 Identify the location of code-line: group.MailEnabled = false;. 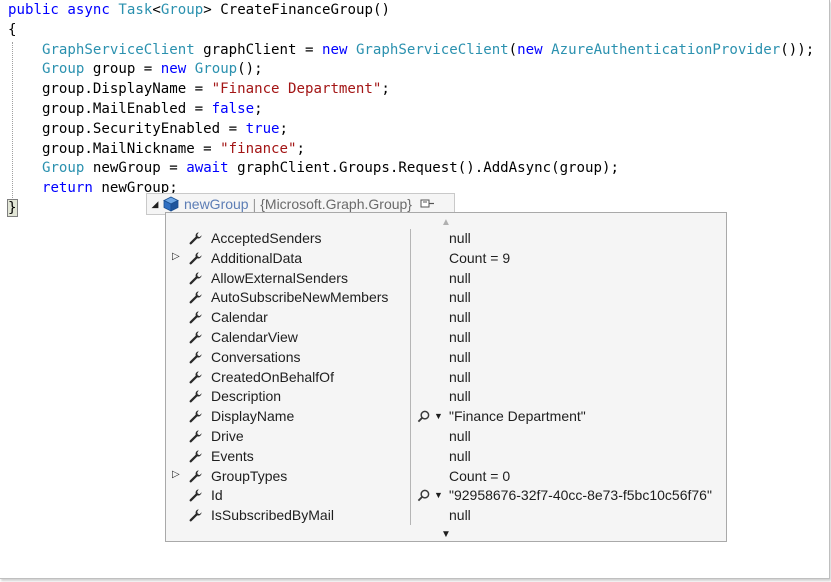
(416, 110).